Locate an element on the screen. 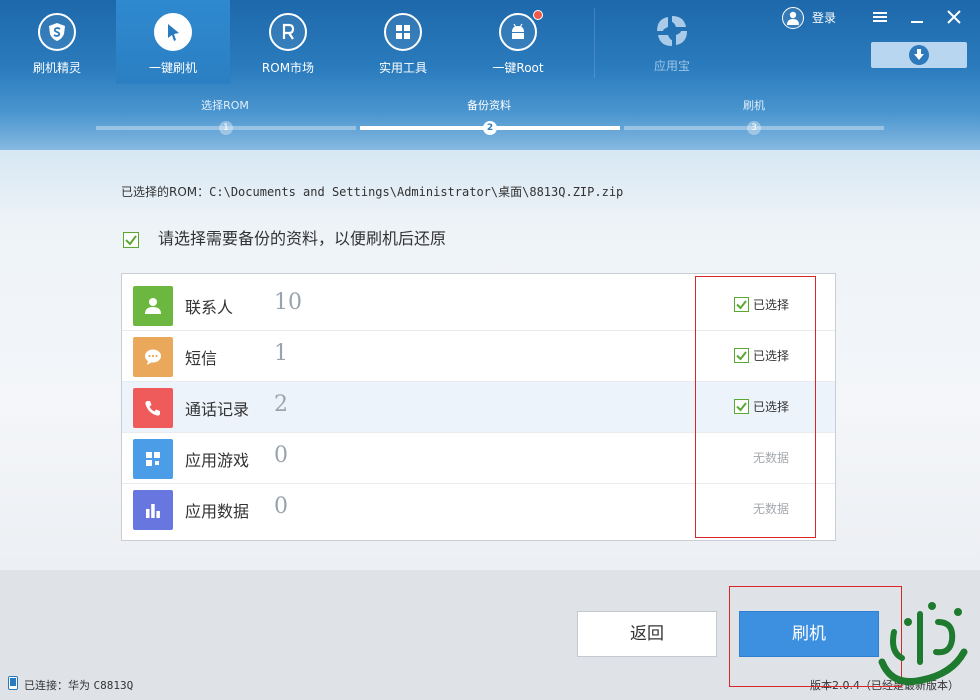 The width and height of the screenshot is (980, 700). device-icon is located at coordinates (13, 683).